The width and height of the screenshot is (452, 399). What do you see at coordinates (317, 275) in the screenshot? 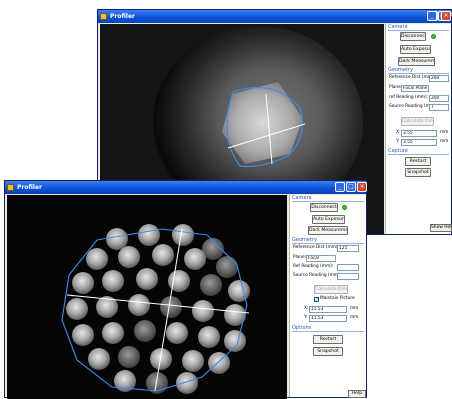
I see `source-reading-label: Source Reading (mm):` at bounding box center [317, 275].